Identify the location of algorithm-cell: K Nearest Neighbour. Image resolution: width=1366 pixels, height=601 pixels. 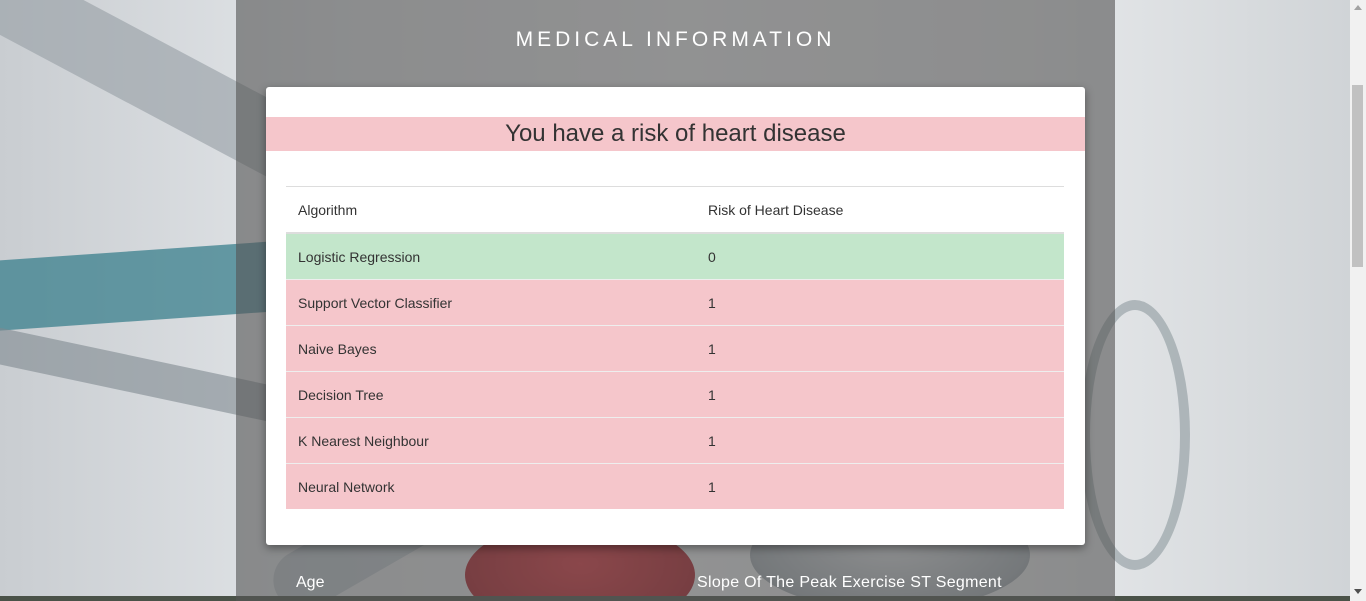
(491, 440).